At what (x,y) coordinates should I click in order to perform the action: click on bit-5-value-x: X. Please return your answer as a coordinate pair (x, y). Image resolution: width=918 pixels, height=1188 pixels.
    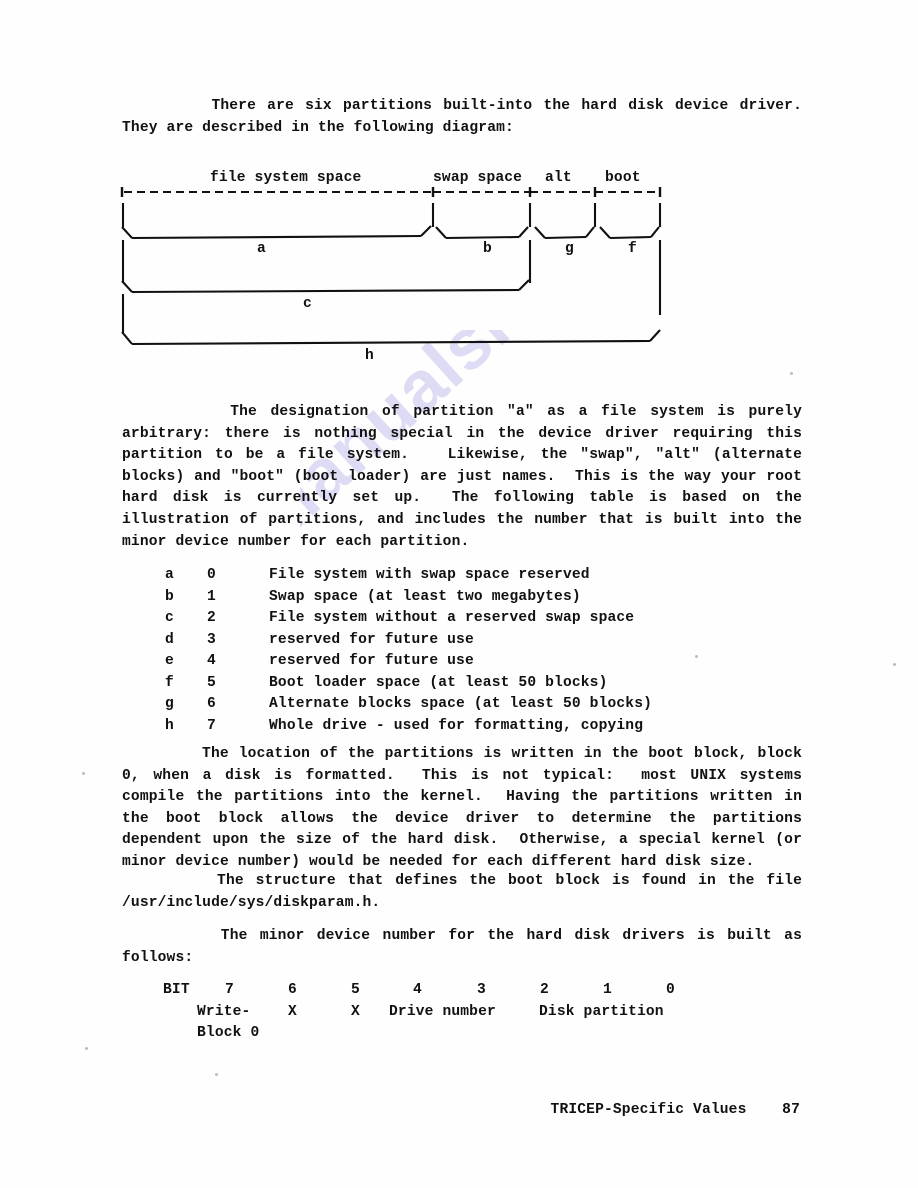
    Looking at the image, I should click on (355, 1011).